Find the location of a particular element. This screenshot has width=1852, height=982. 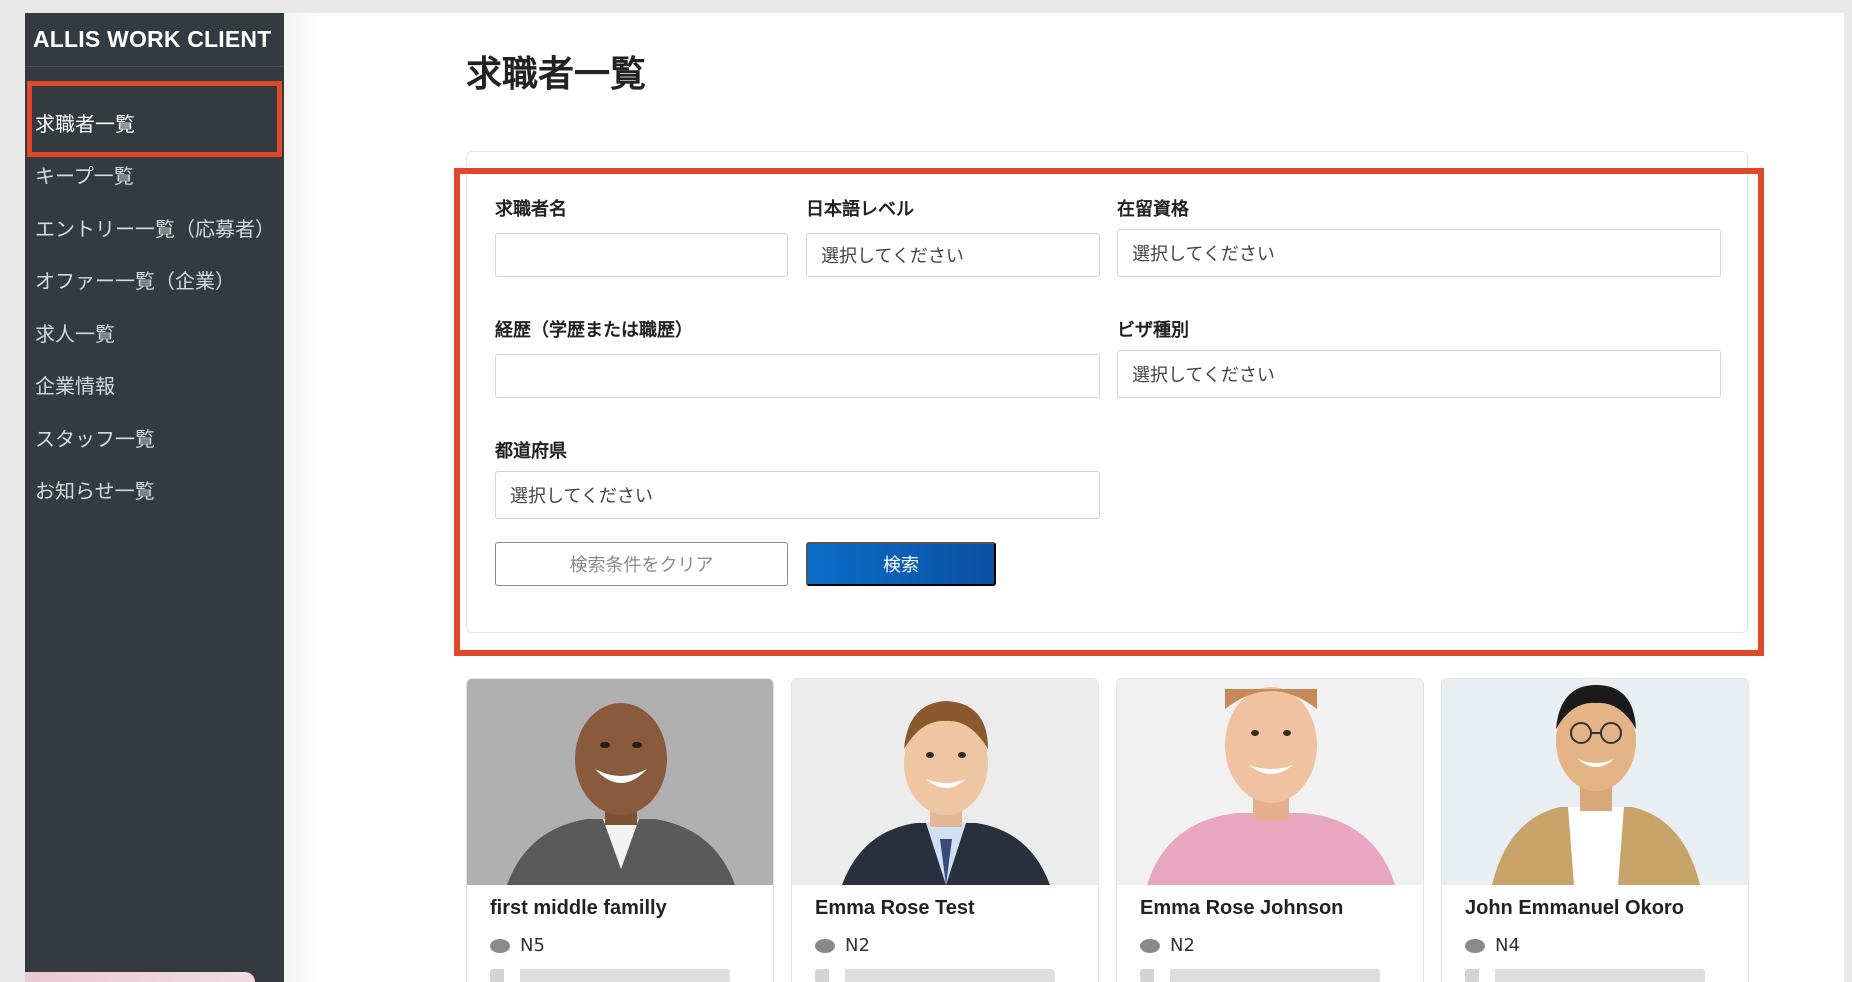

career-input is located at coordinates (797, 376).